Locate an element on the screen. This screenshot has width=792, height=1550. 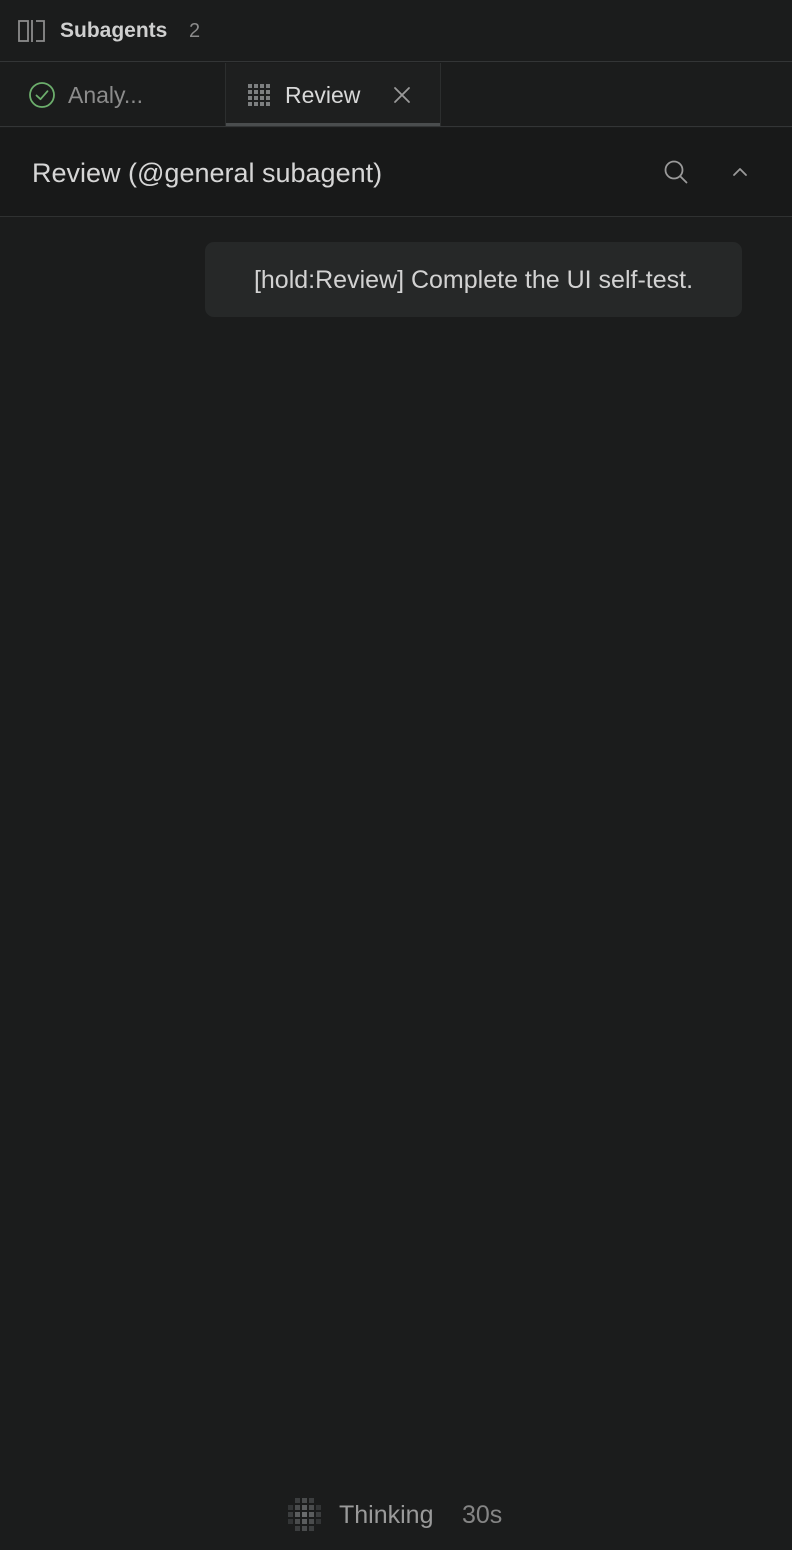
subagent-panel-header: Review (@general subagent) is located at coordinates (396, 172).